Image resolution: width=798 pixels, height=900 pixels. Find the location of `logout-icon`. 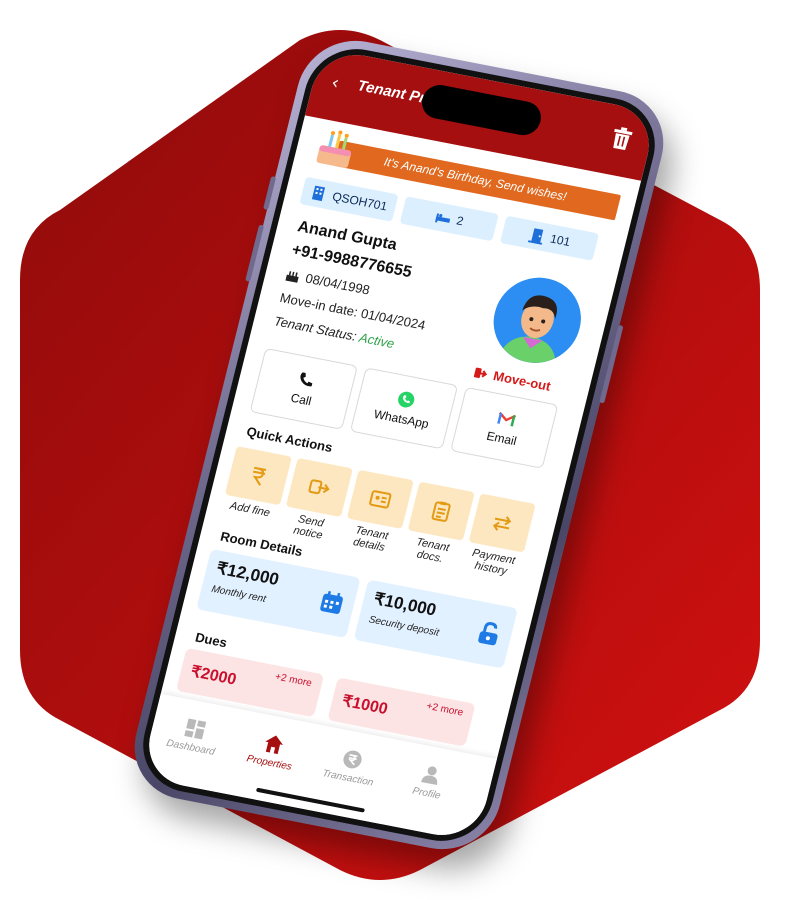

logout-icon is located at coordinates (480, 372).